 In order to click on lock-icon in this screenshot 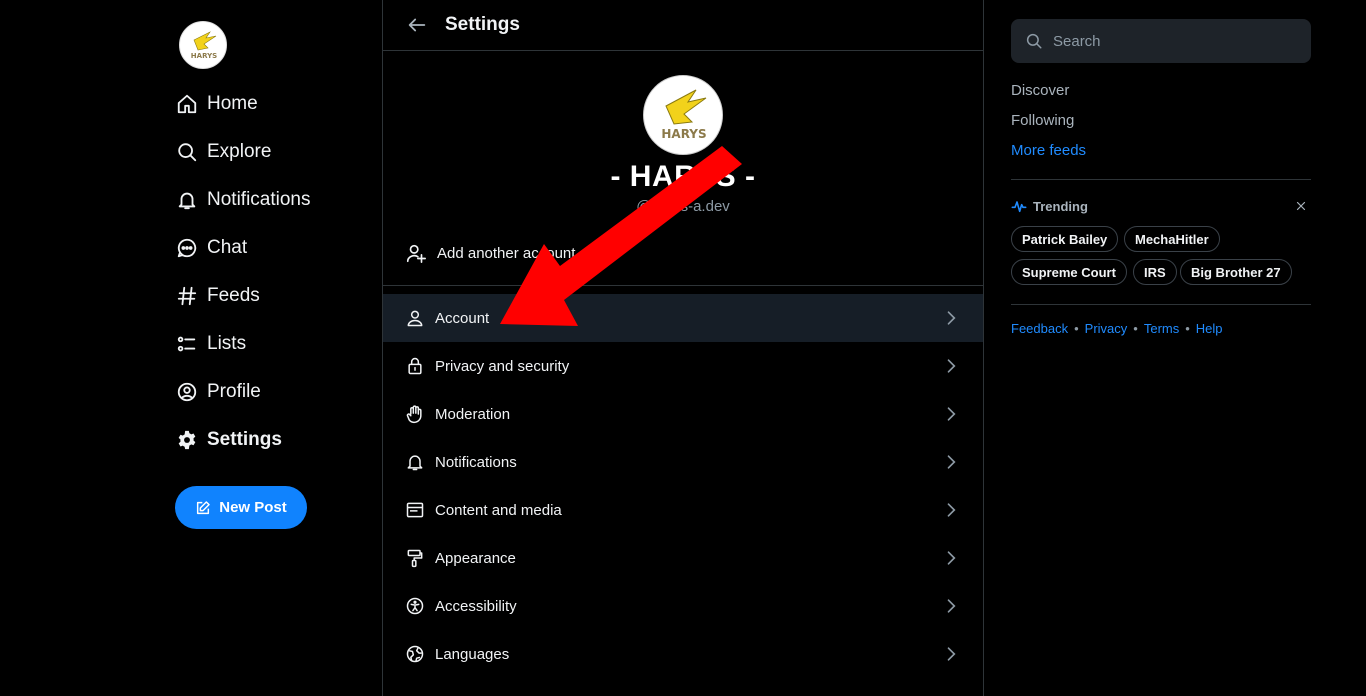, I will do `click(415, 366)`.